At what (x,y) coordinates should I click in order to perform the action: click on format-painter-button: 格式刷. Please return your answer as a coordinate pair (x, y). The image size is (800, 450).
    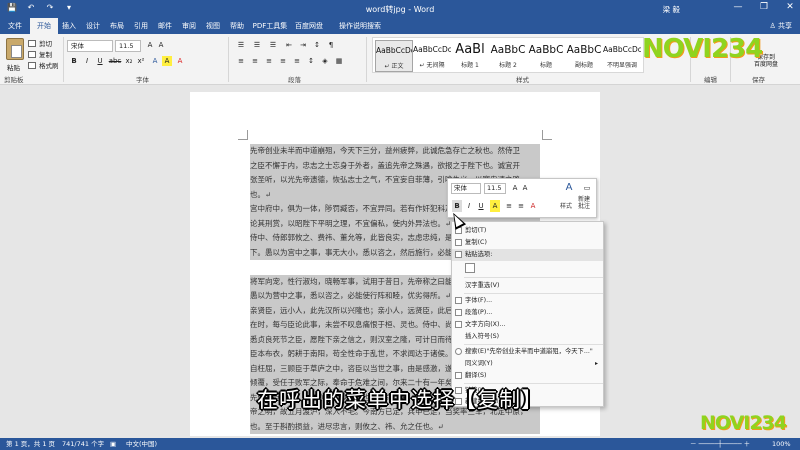
    Looking at the image, I should click on (43, 65).